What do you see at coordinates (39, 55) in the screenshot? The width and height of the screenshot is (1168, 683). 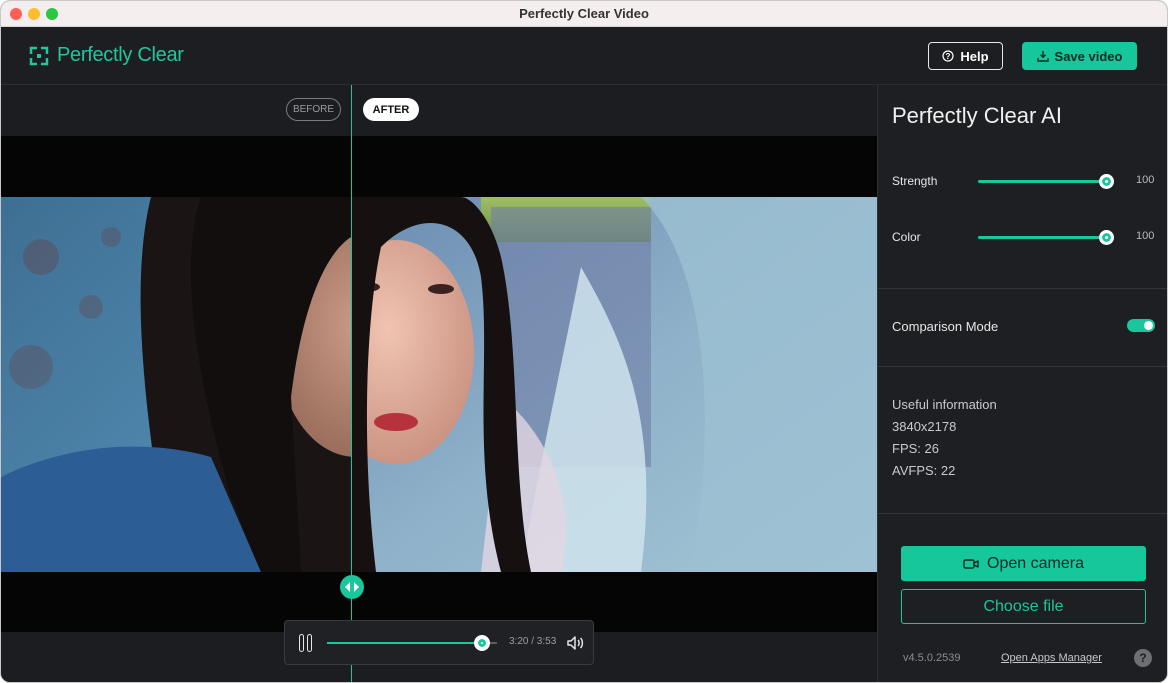 I see `logo-icon` at bounding box center [39, 55].